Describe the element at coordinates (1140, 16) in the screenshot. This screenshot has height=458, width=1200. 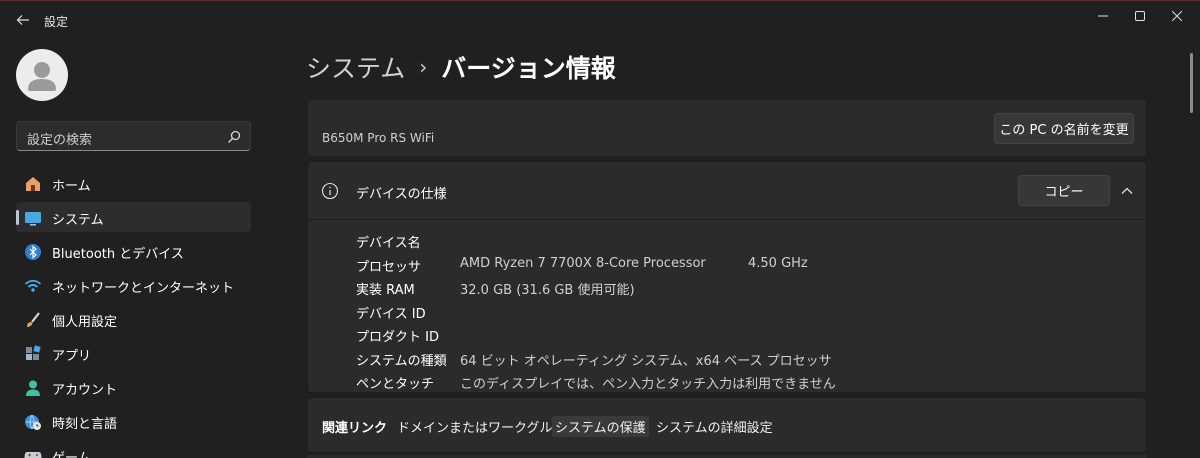
I see `maximize-icon` at that location.